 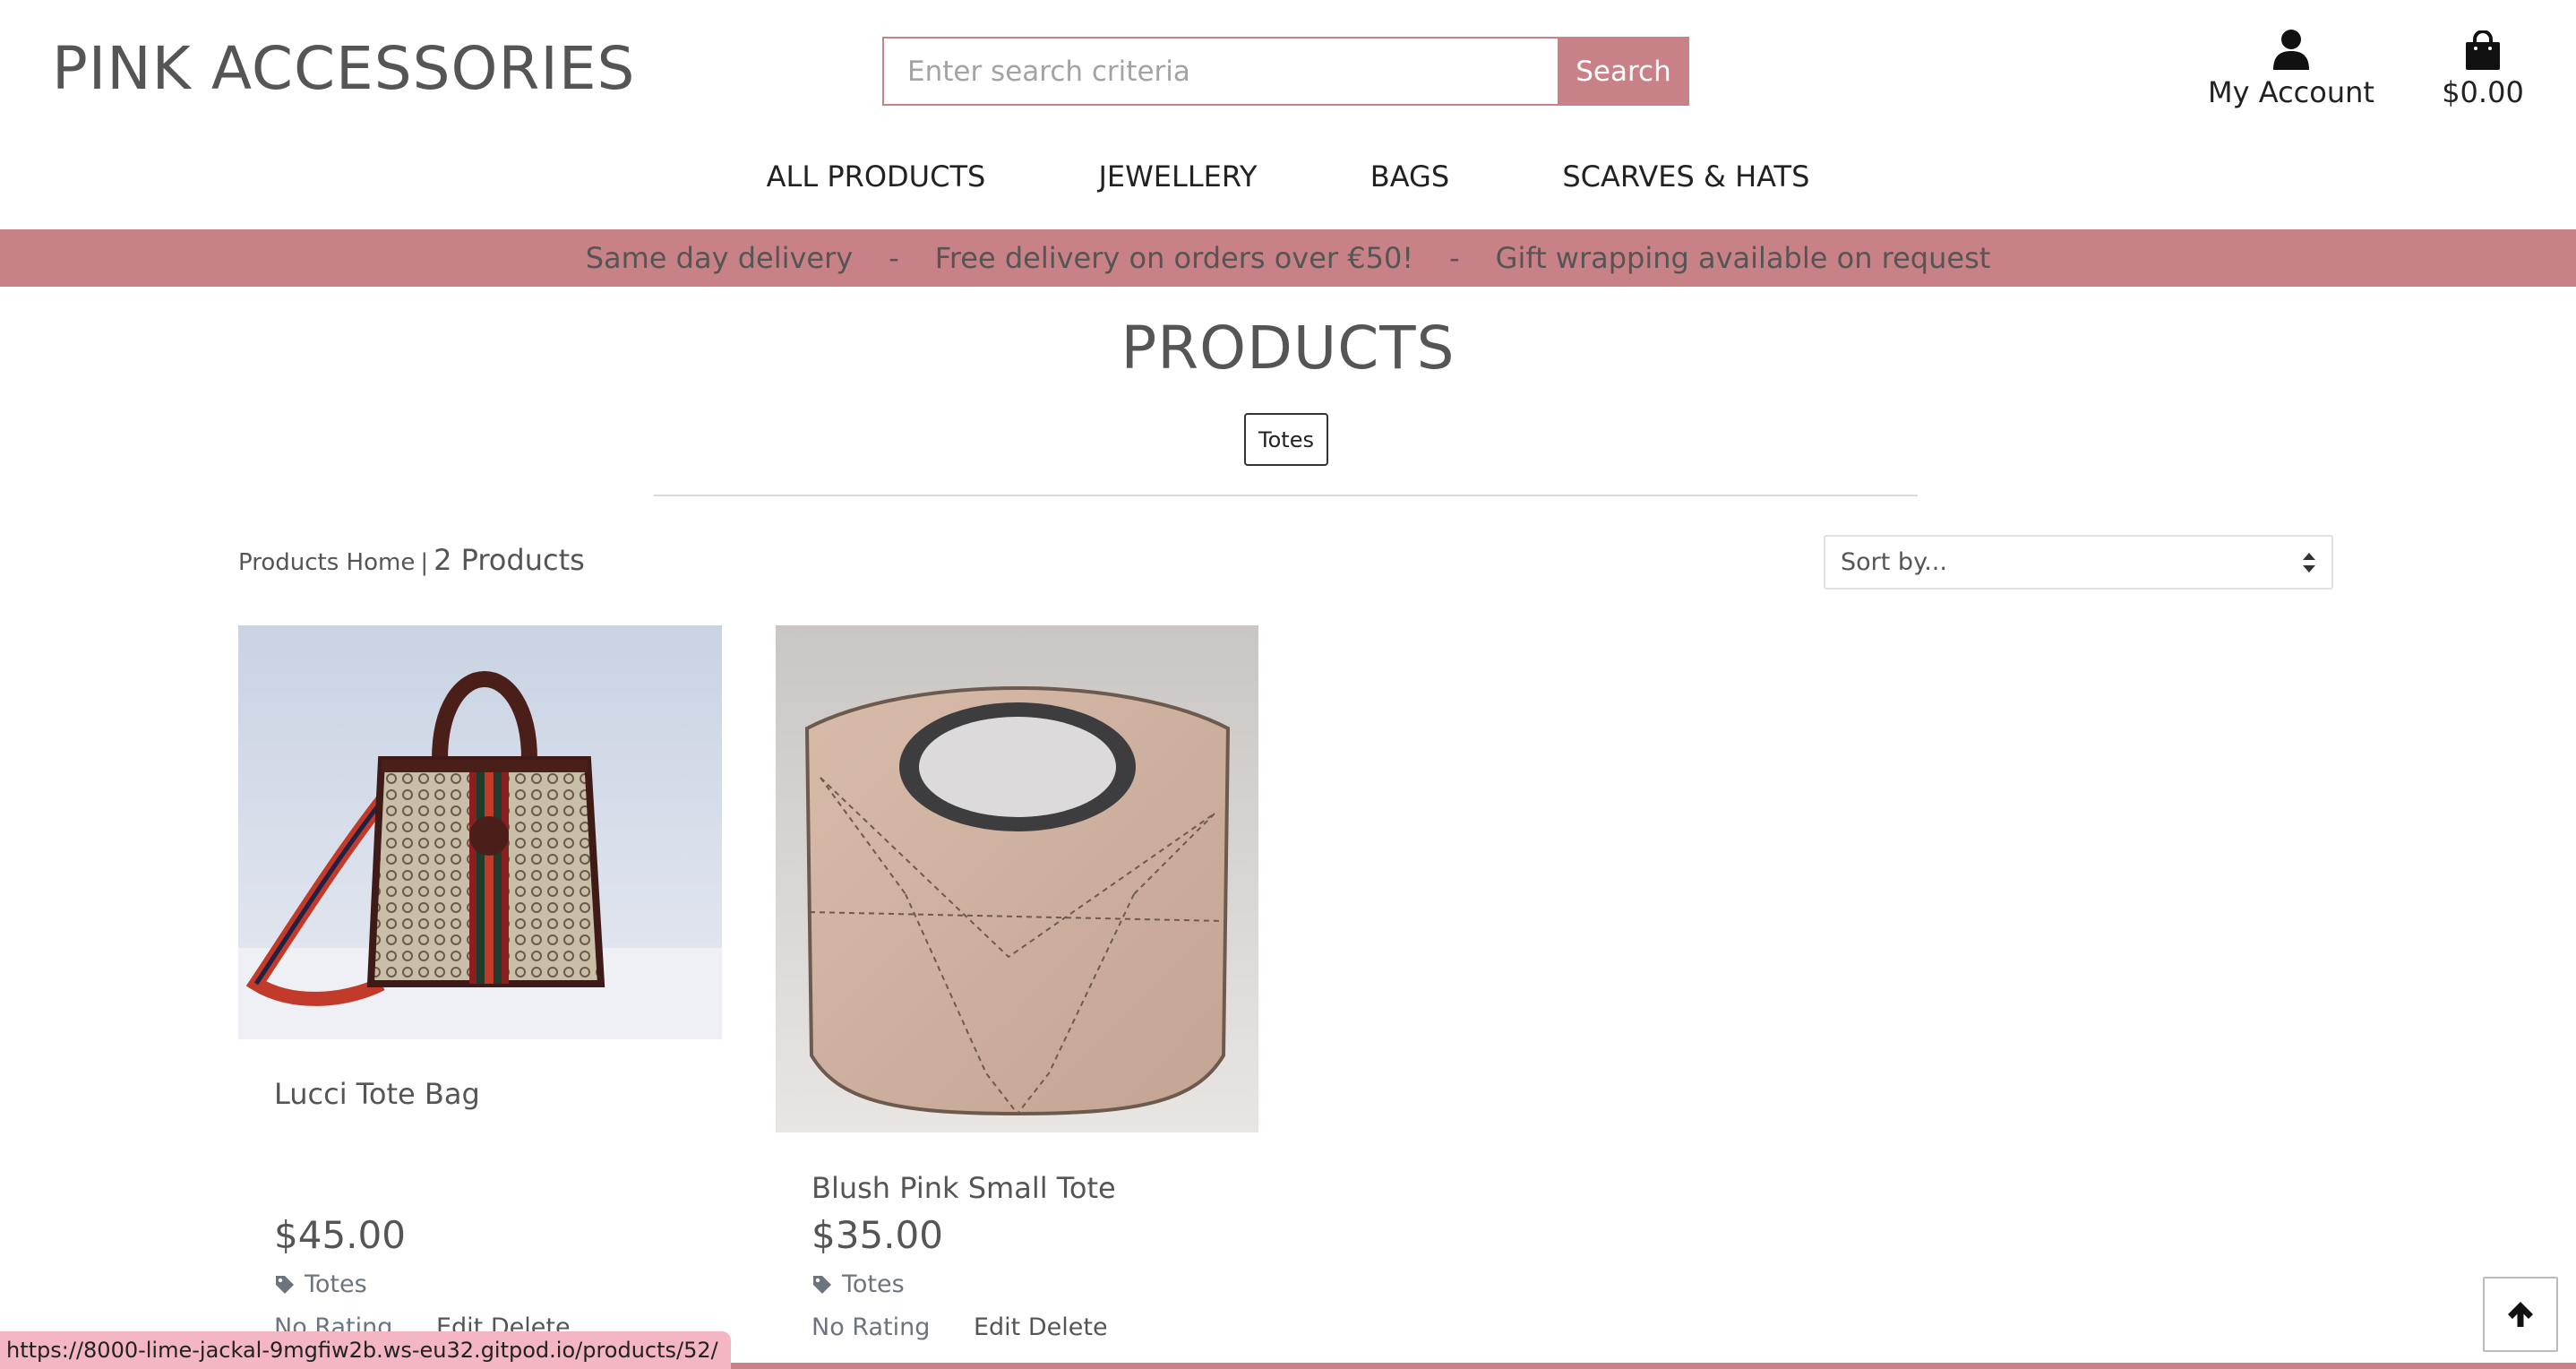 I want to click on product-photo-blush-tote, so click(x=1017, y=878).